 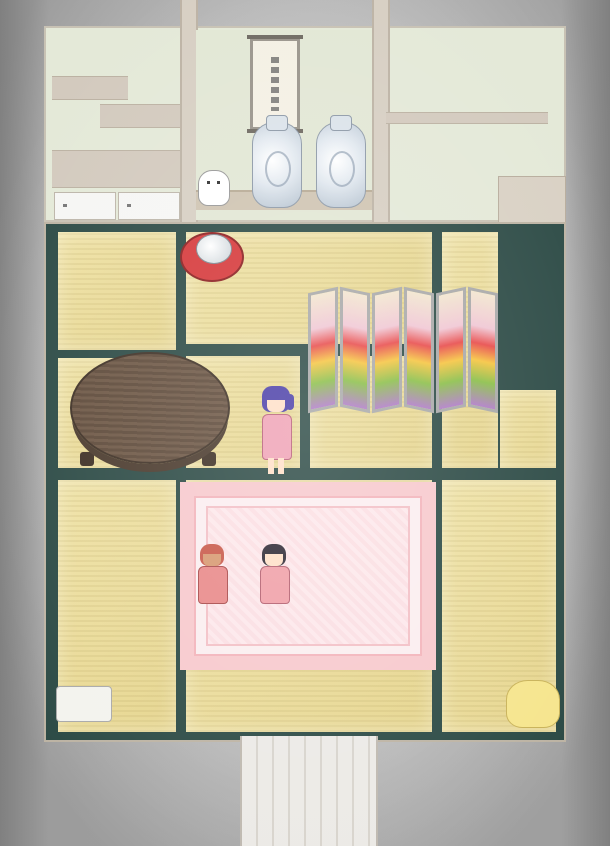 What do you see at coordinates (90, 88) in the screenshot?
I see `wall-shelf-upper` at bounding box center [90, 88].